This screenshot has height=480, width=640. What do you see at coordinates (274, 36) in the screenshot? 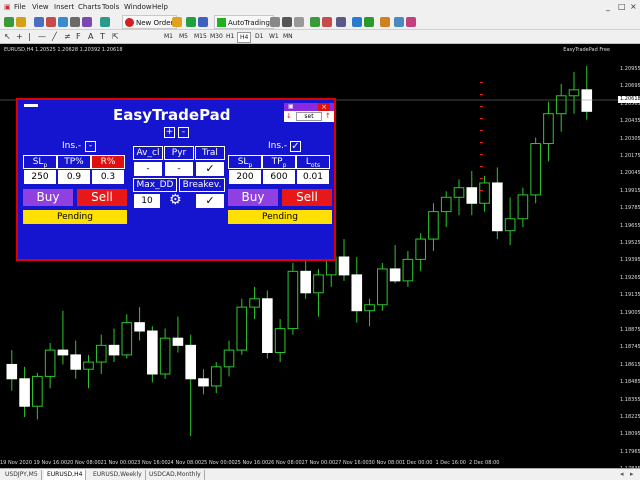
I see `timeframe-w1: W1` at bounding box center [274, 36].